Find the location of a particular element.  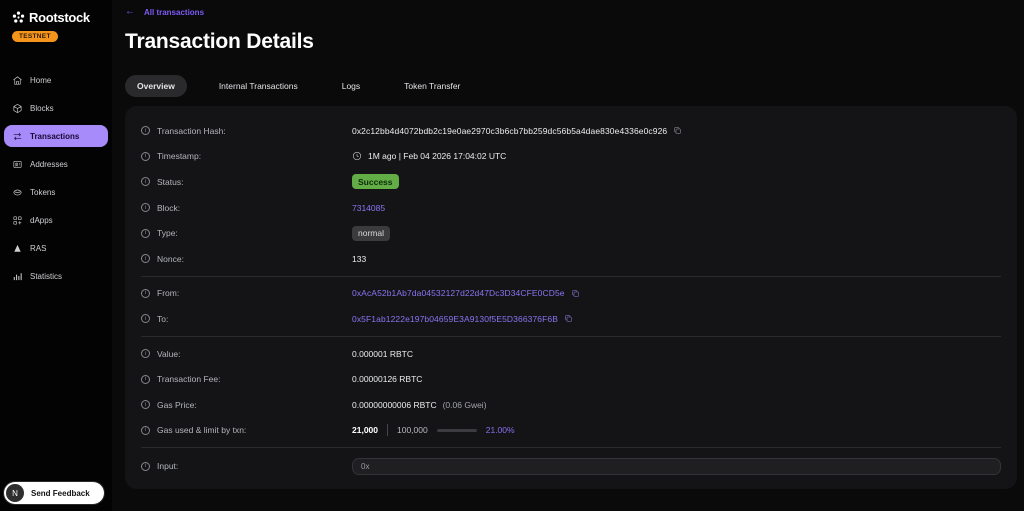

tab-token-transfer: Token Transfer is located at coordinates (432, 86).